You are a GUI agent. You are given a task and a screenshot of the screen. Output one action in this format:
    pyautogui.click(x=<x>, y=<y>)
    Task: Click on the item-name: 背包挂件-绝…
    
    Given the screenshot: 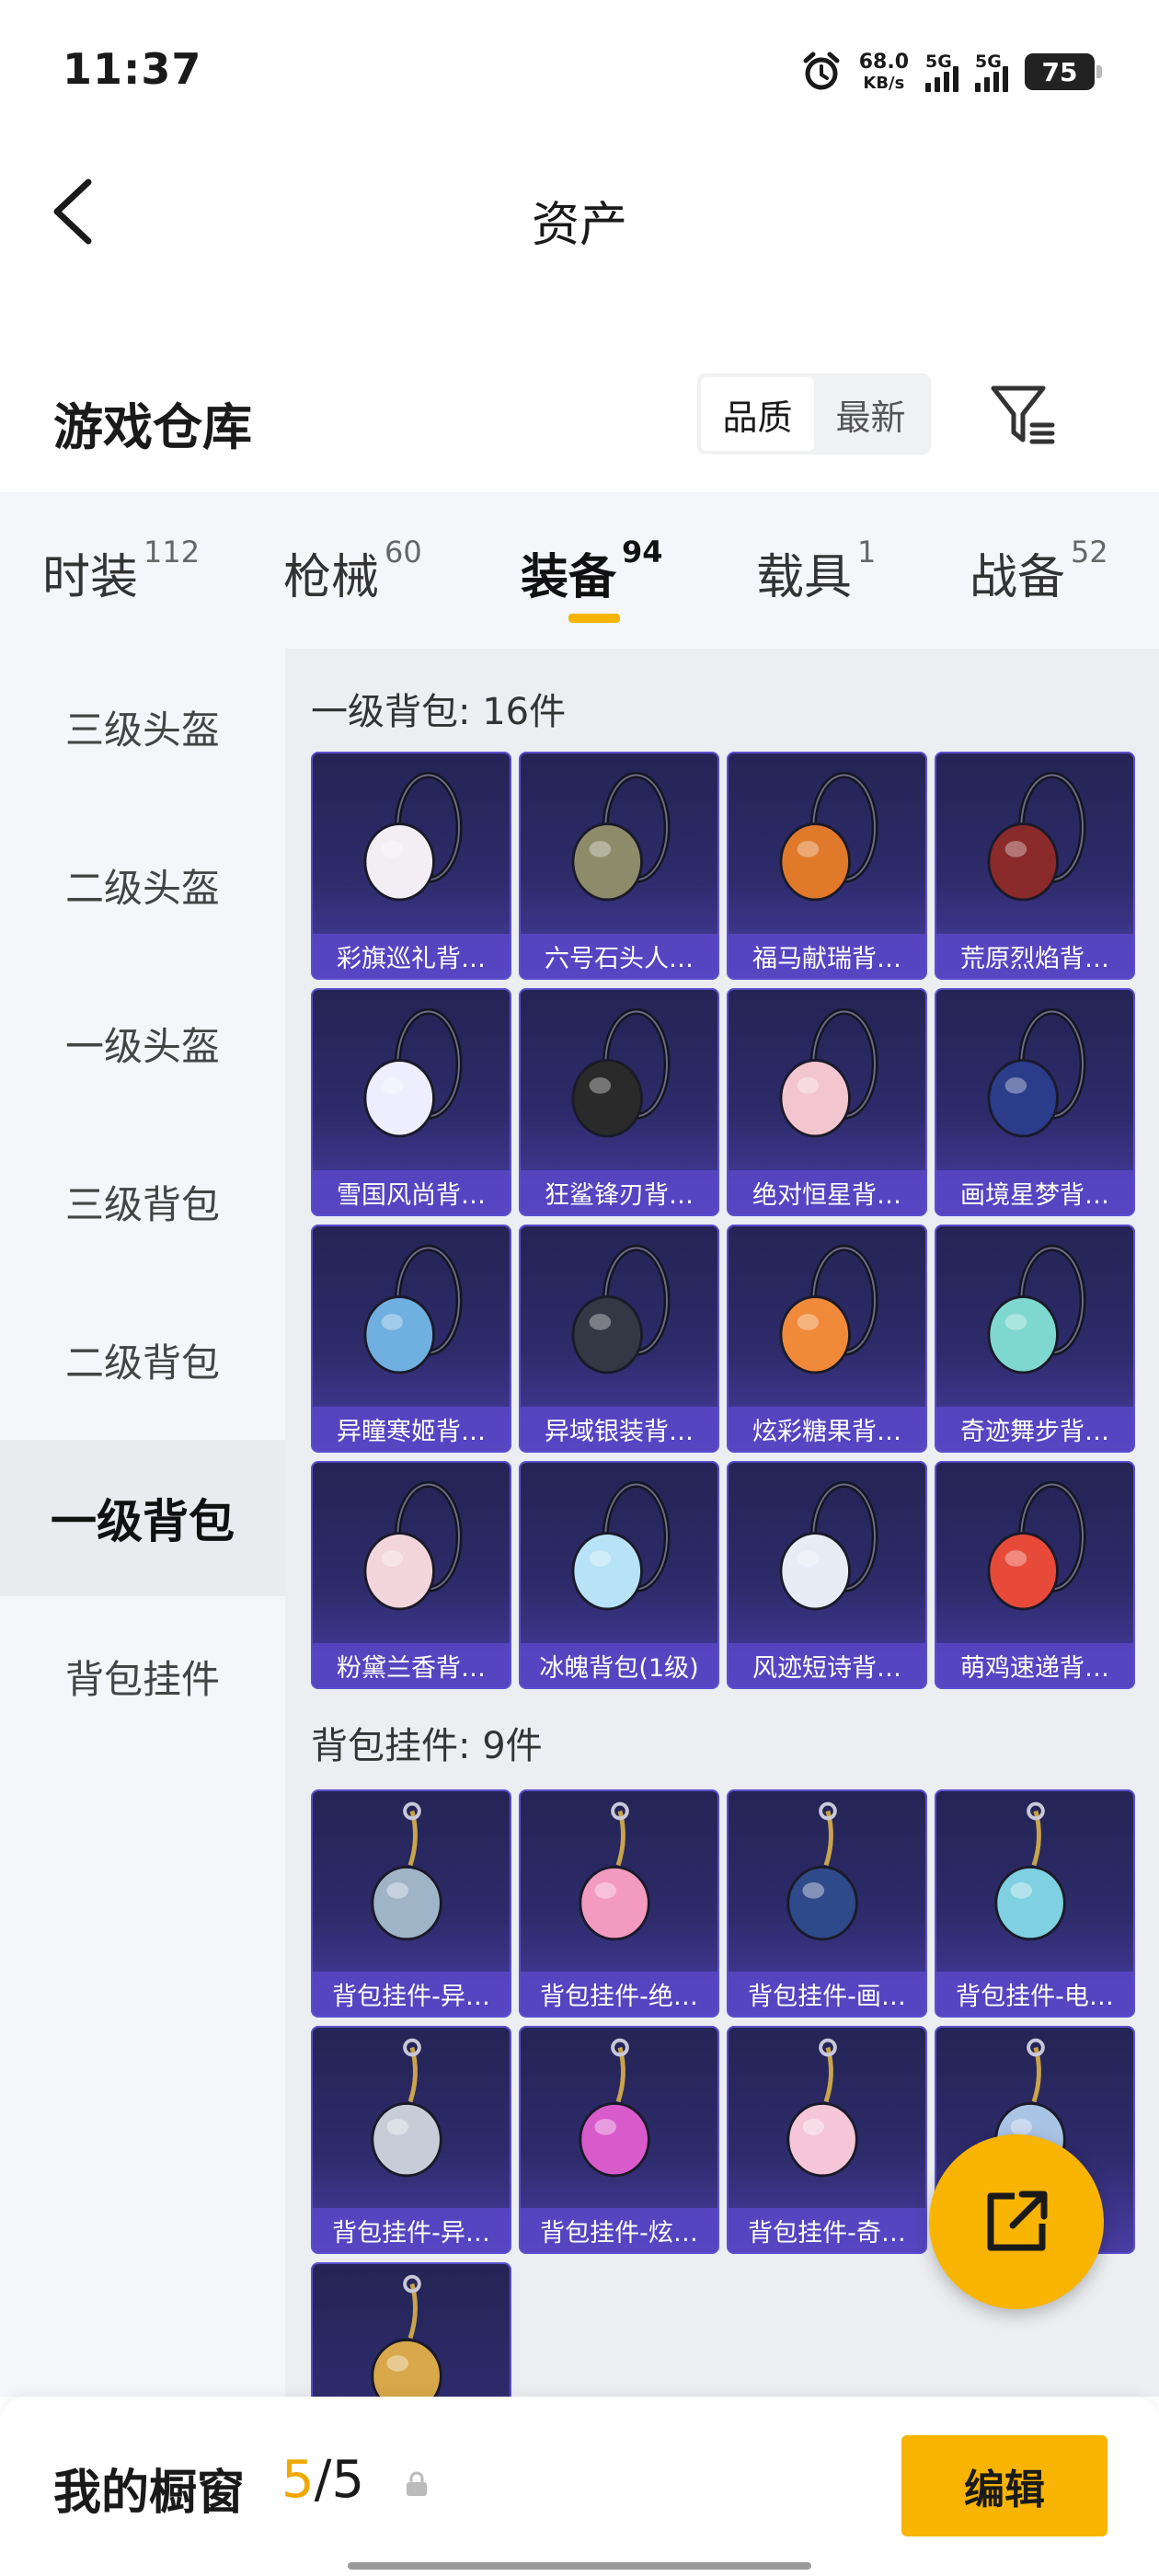 What is the action you would take?
    pyautogui.click(x=619, y=1994)
    